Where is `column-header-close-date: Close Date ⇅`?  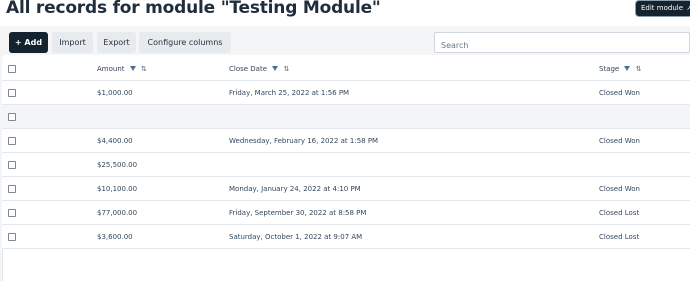
column-header-close-date: Close Date ⇅ is located at coordinates (259, 69).